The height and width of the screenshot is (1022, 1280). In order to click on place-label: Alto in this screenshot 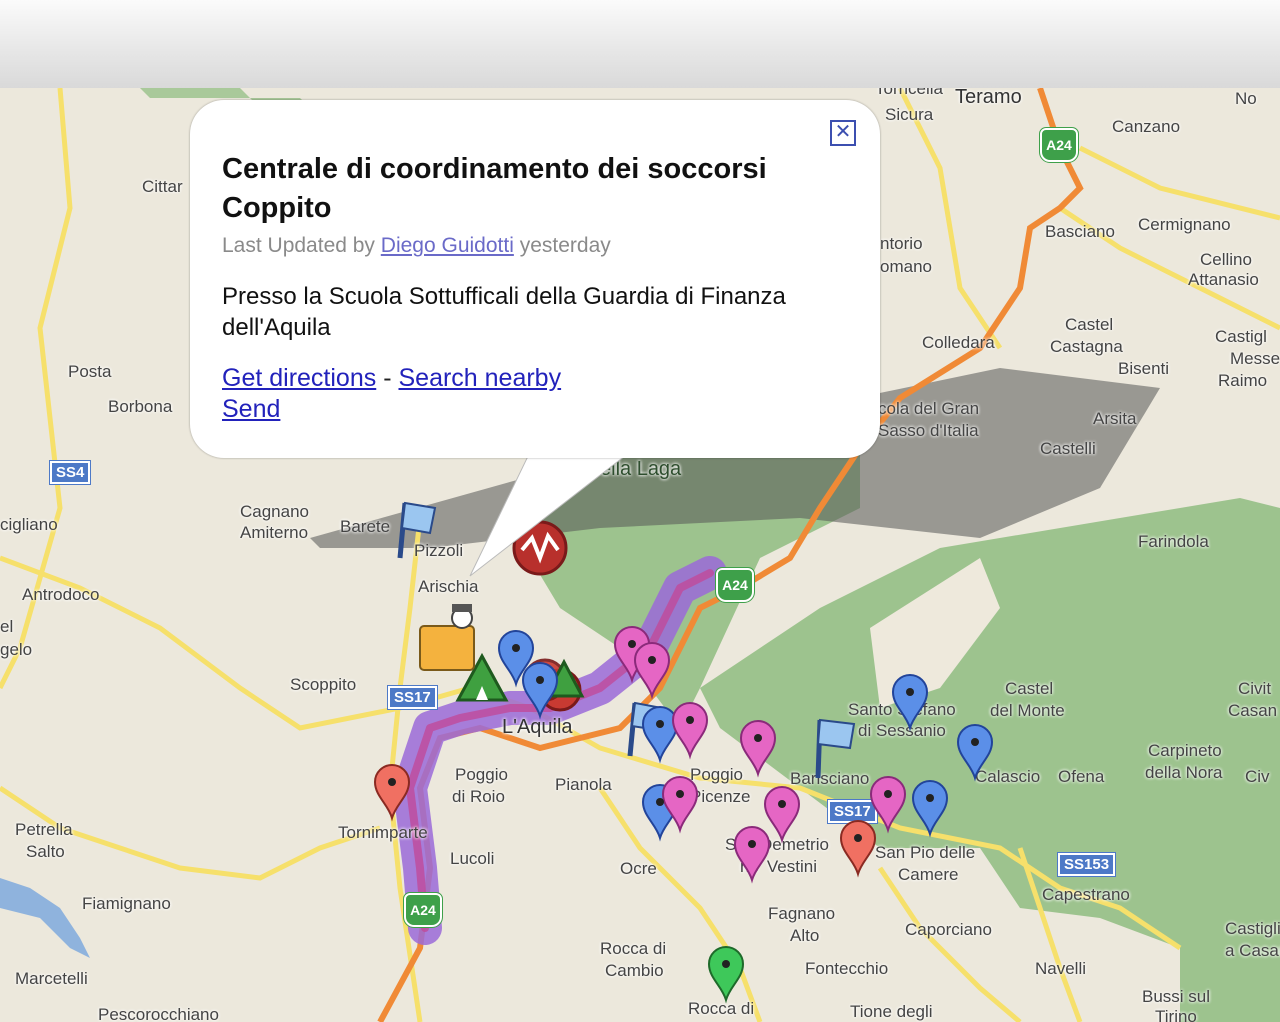, I will do `click(805, 935)`.